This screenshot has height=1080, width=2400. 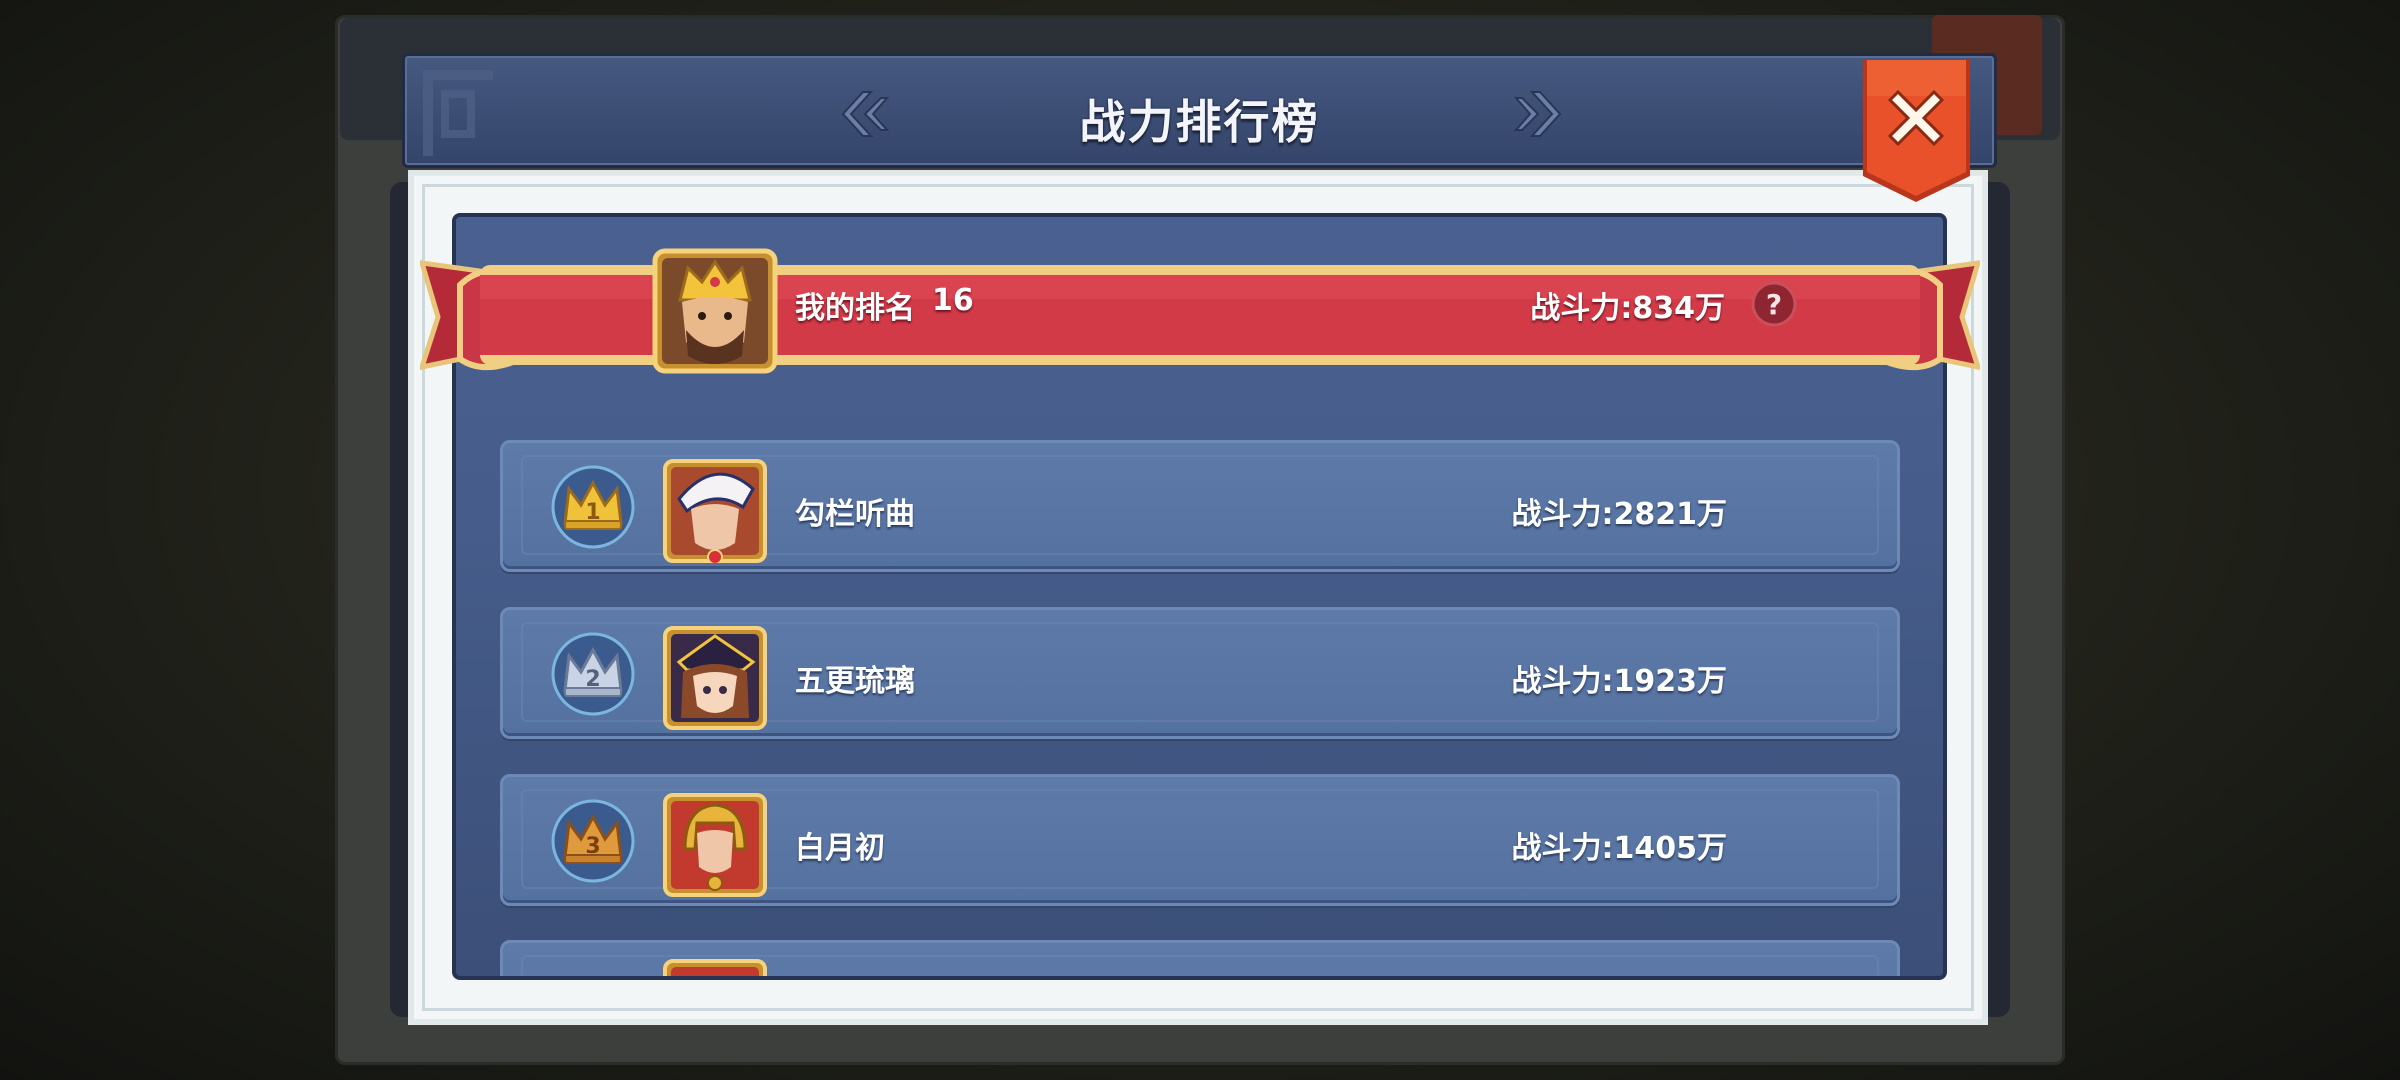 What do you see at coordinates (1540, 114) in the screenshot?
I see `double-chevron-right-icon` at bounding box center [1540, 114].